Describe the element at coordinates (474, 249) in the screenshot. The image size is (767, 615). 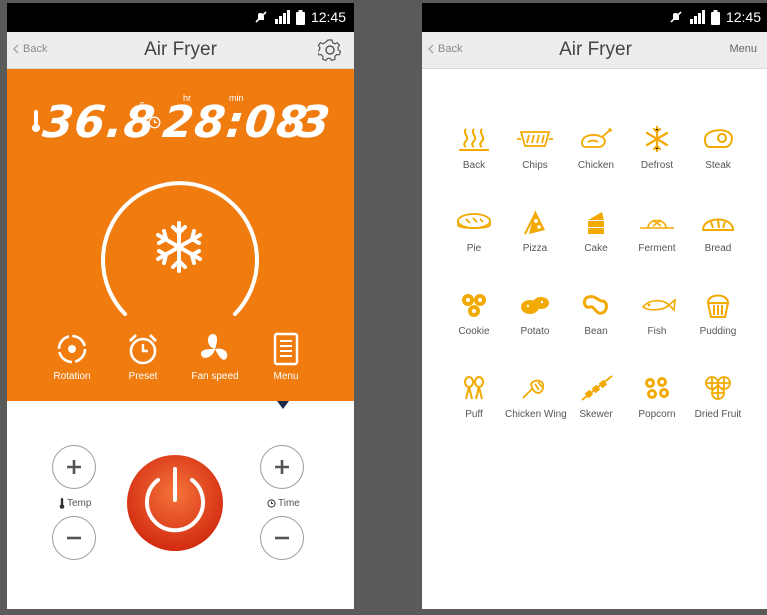
I see `menu-item-pie: Pie` at that location.